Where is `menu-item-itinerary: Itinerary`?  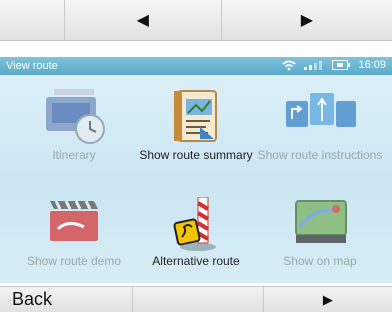
menu-item-itinerary: Itinerary is located at coordinates (74, 124).